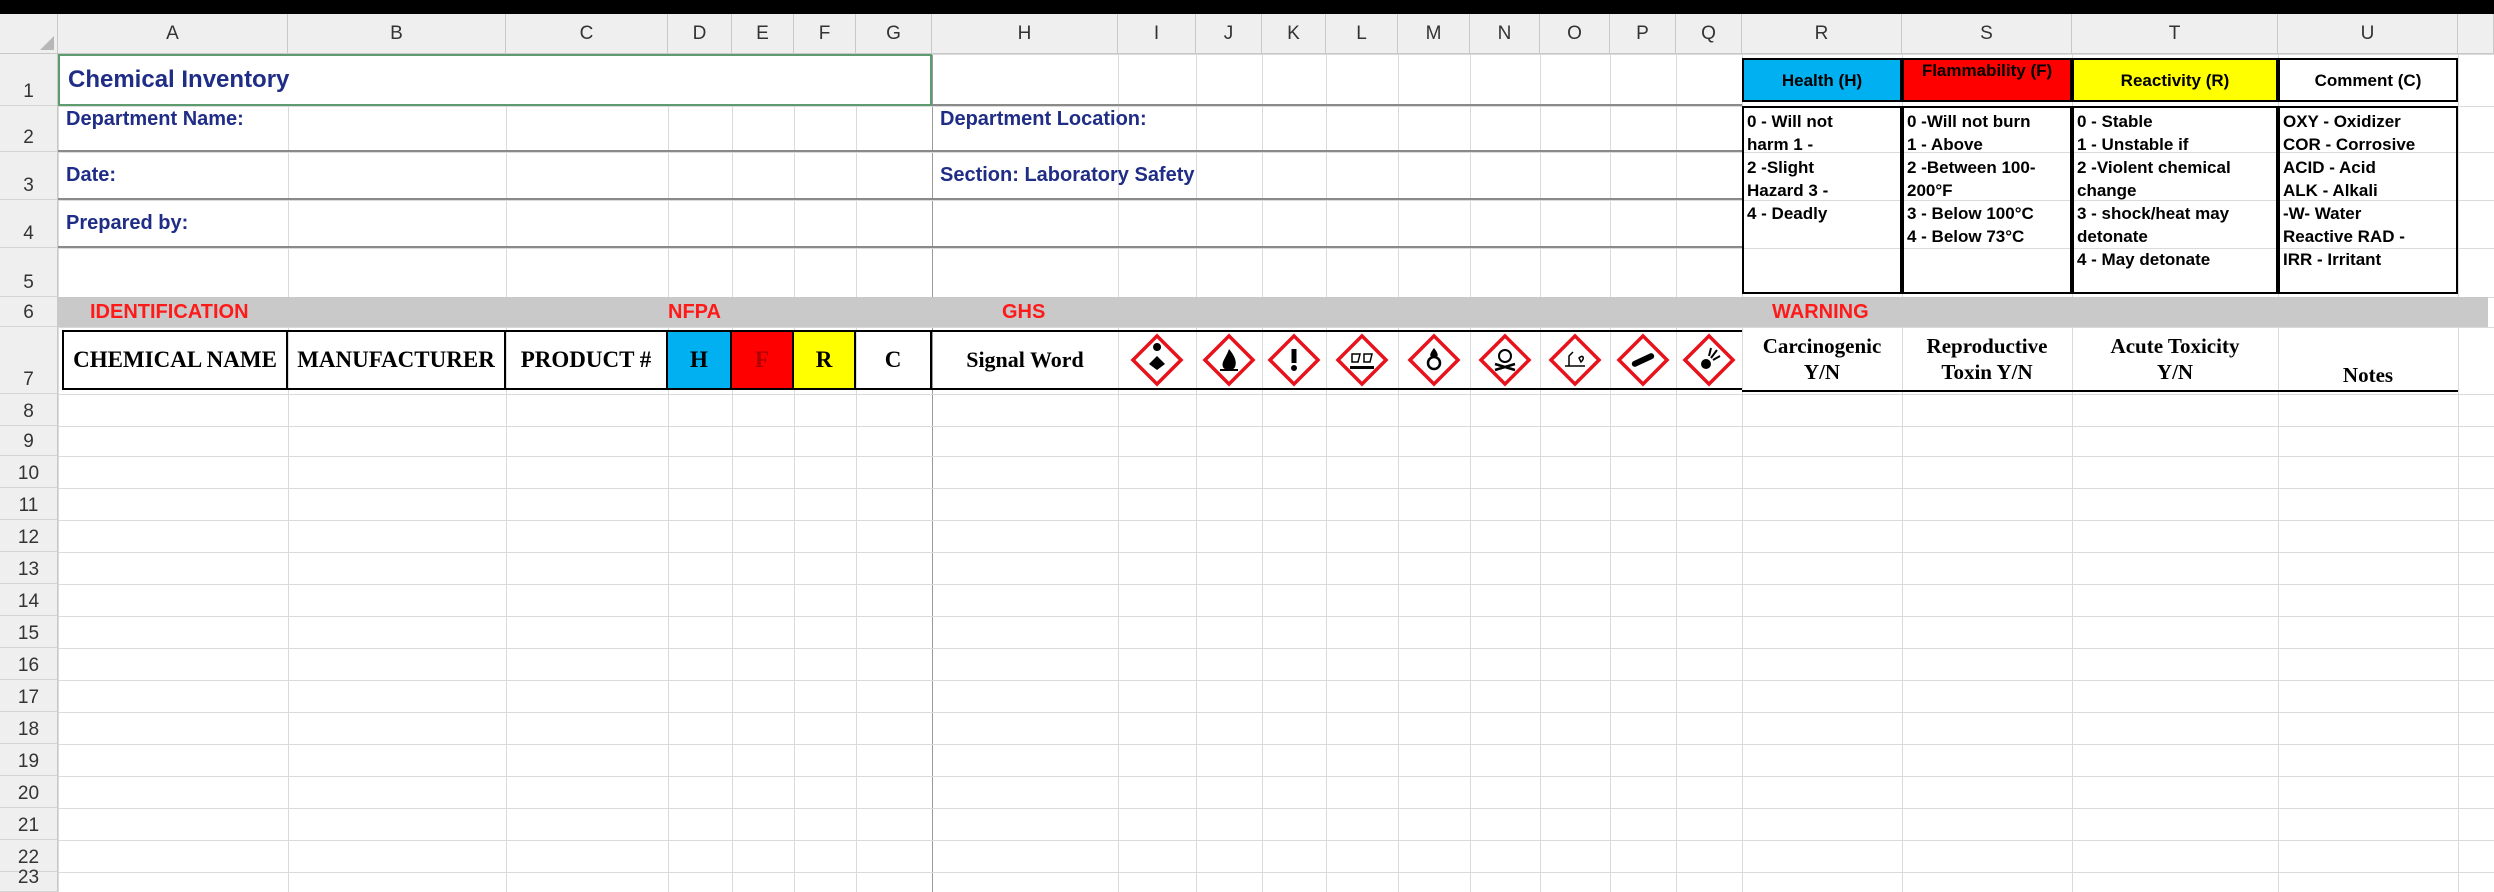  I want to click on row-header-14: 14, so click(29, 600).